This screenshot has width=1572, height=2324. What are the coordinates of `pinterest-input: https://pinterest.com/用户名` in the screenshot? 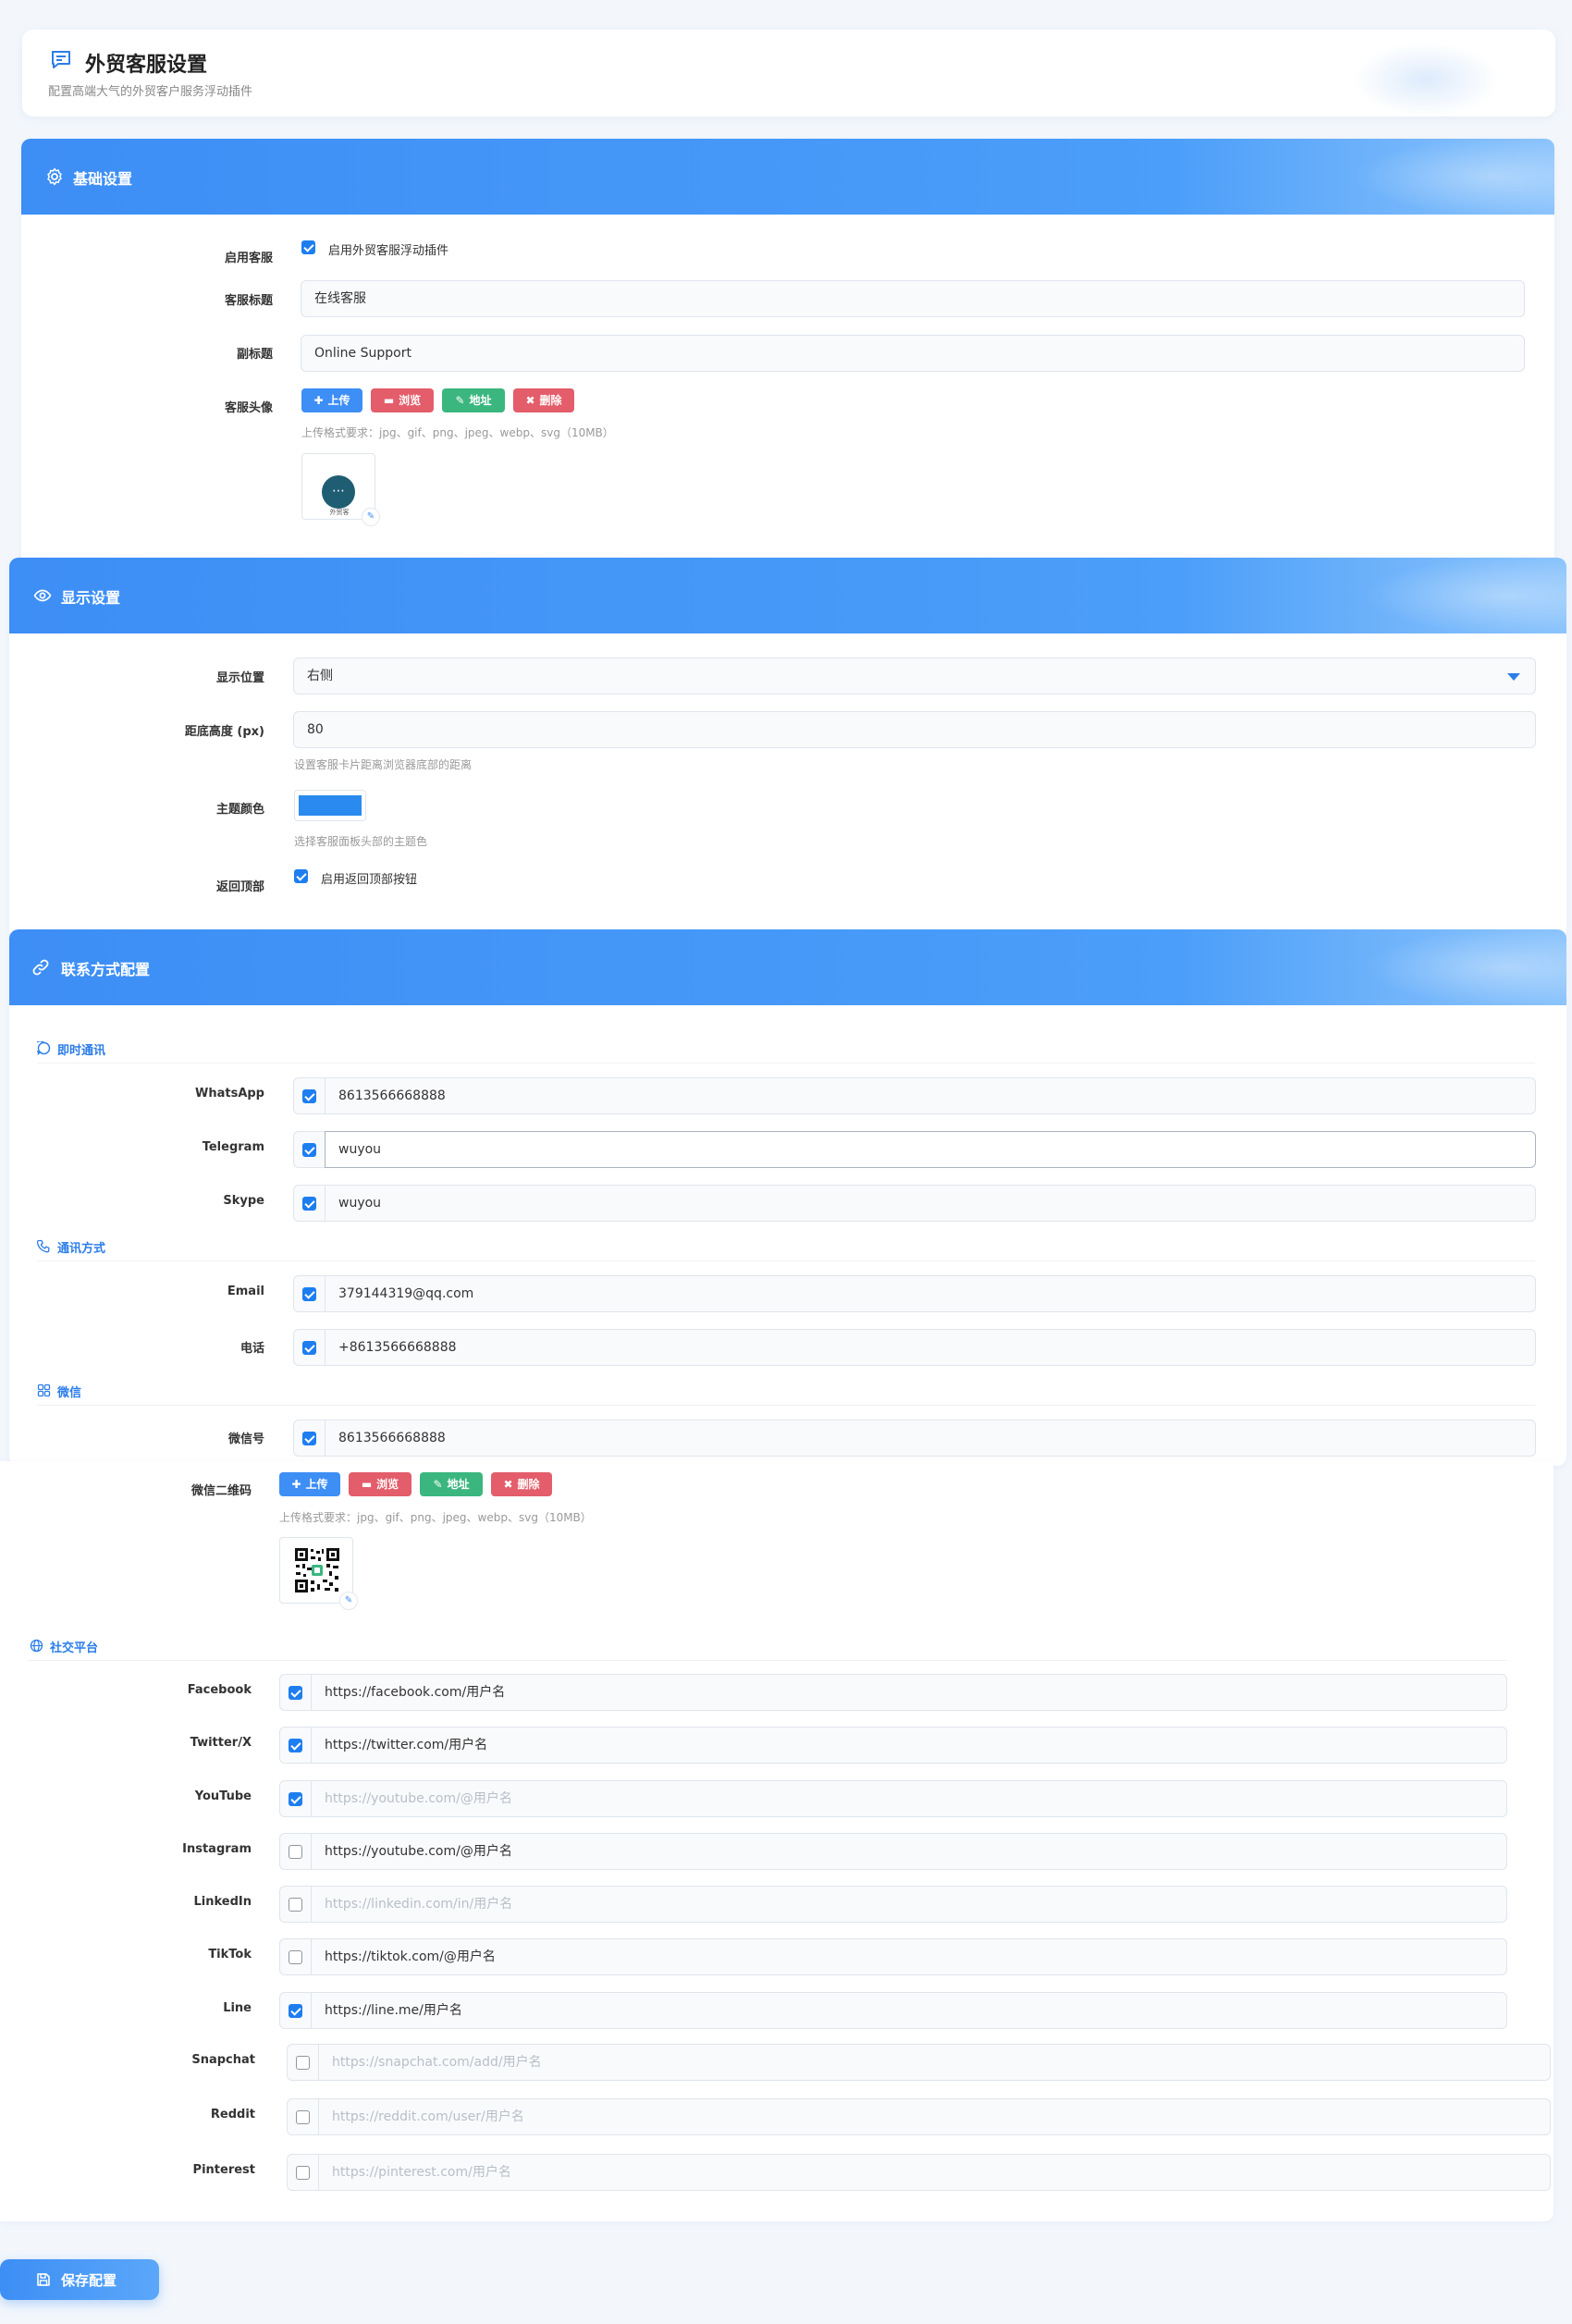 It's located at (934, 2172).